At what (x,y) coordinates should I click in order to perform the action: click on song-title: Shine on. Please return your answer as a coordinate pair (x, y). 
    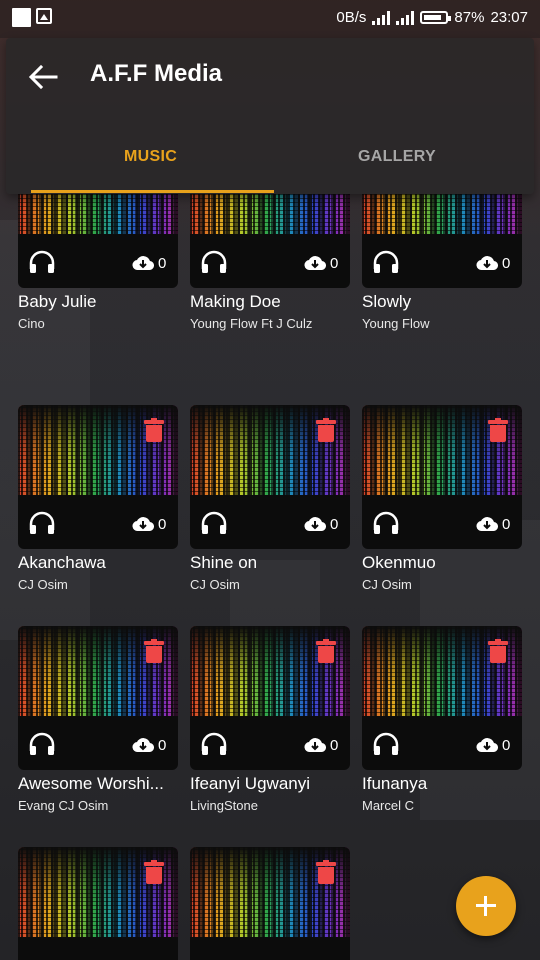
    Looking at the image, I should click on (223, 563).